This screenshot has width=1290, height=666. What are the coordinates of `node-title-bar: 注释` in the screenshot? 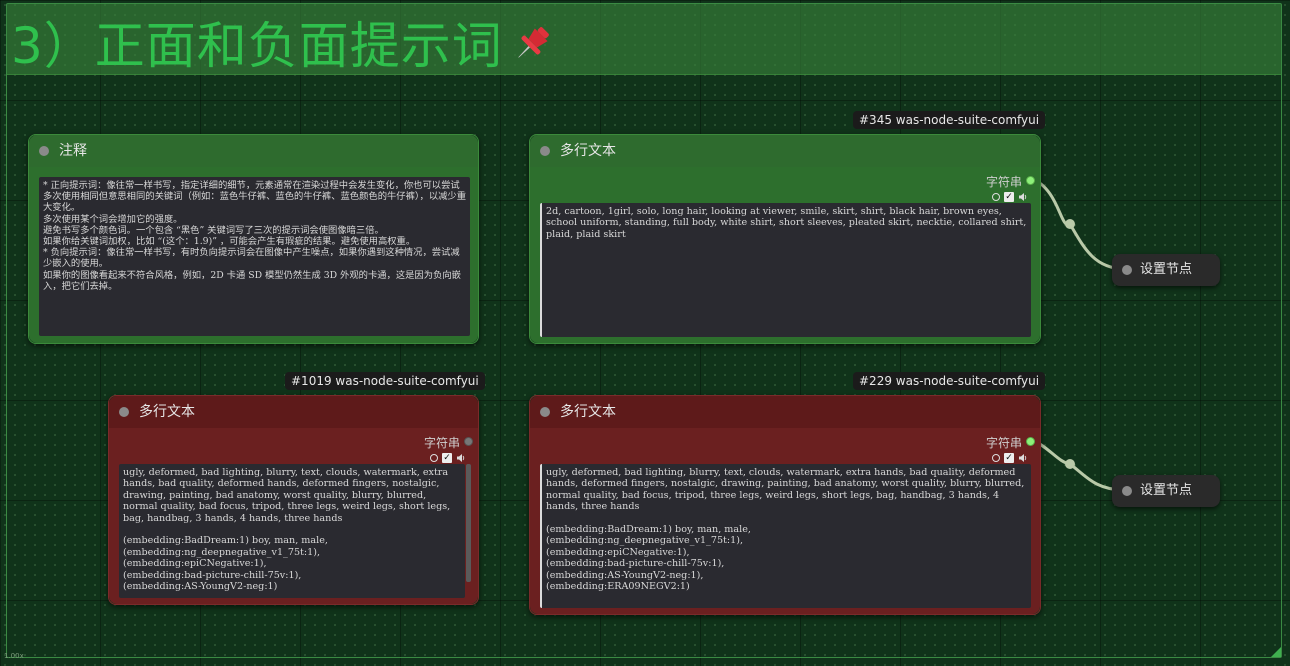 It's located at (253, 151).